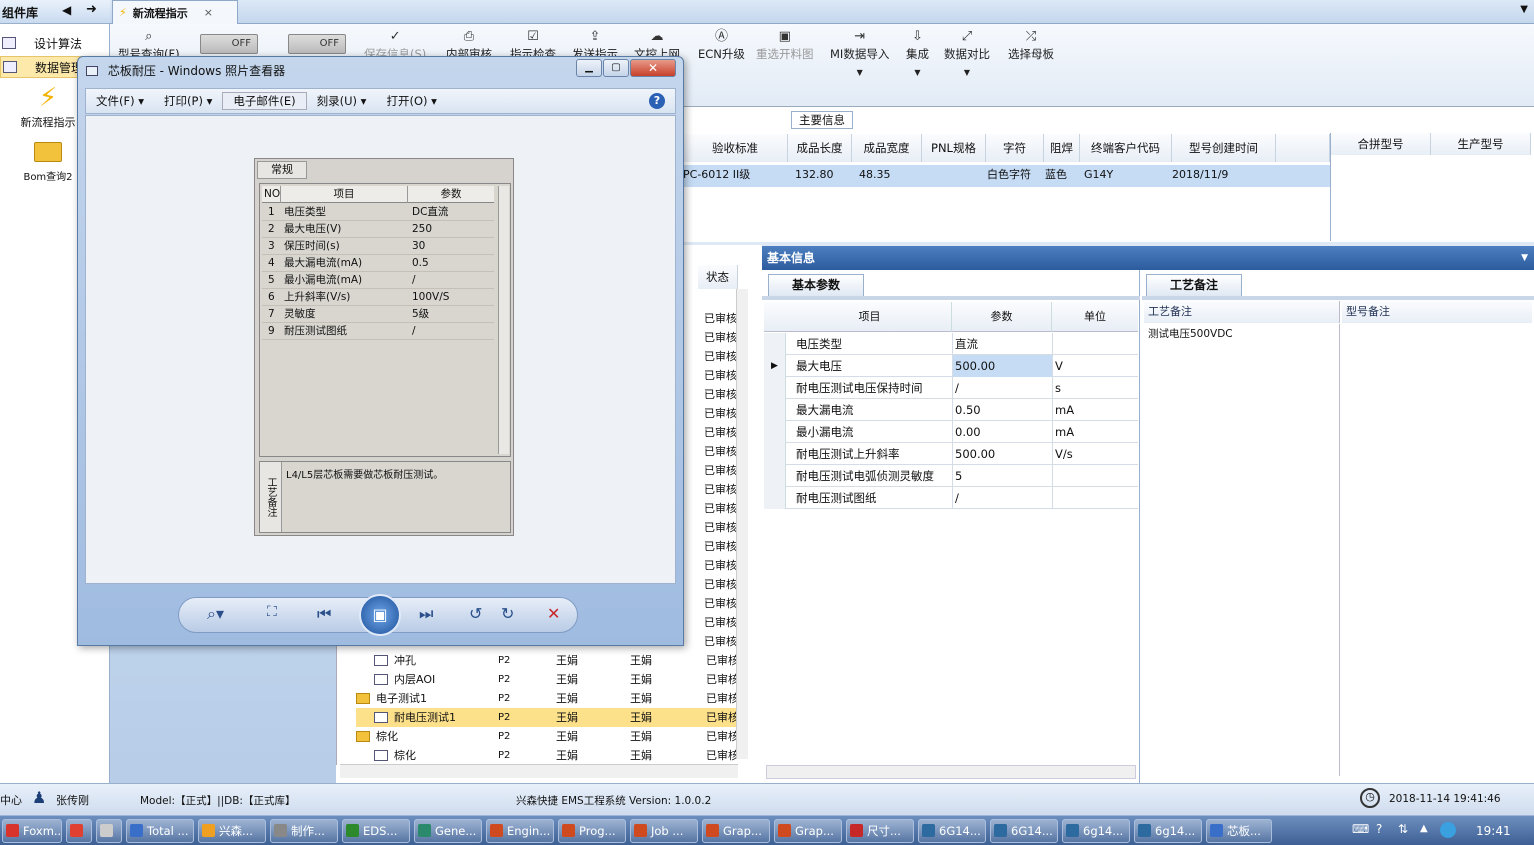  Describe the element at coordinates (317, 44) in the screenshot. I see `toggle-switch-2: OFF` at that location.